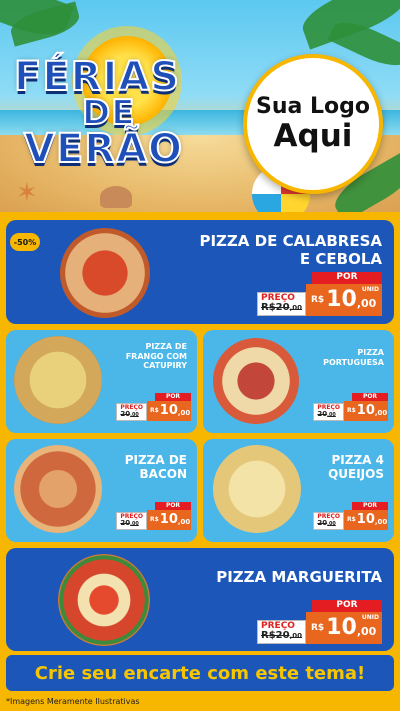  Describe the element at coordinates (340, 259) in the screenshot. I see `product-name-line2: E CEBOLA` at that location.